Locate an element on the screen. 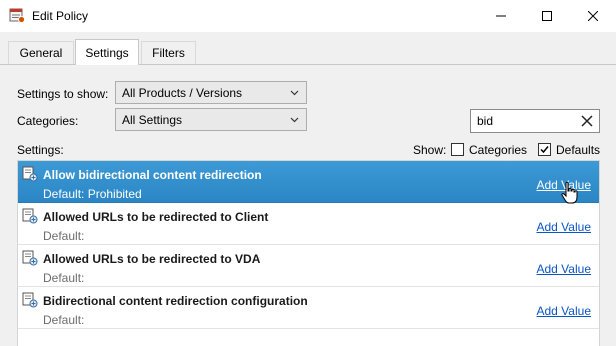 This screenshot has height=346, width=616. settings-to-show-label: Settings to show: is located at coordinates (63, 94).